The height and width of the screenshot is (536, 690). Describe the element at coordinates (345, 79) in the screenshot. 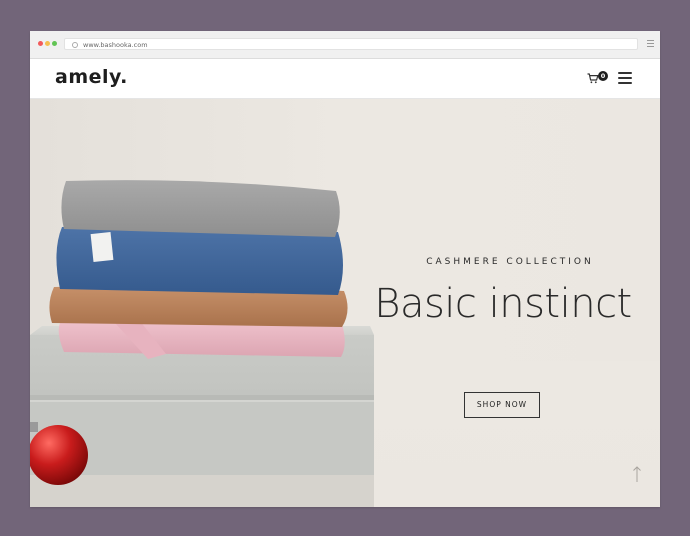

I see `site-header: amely. 0` at that location.